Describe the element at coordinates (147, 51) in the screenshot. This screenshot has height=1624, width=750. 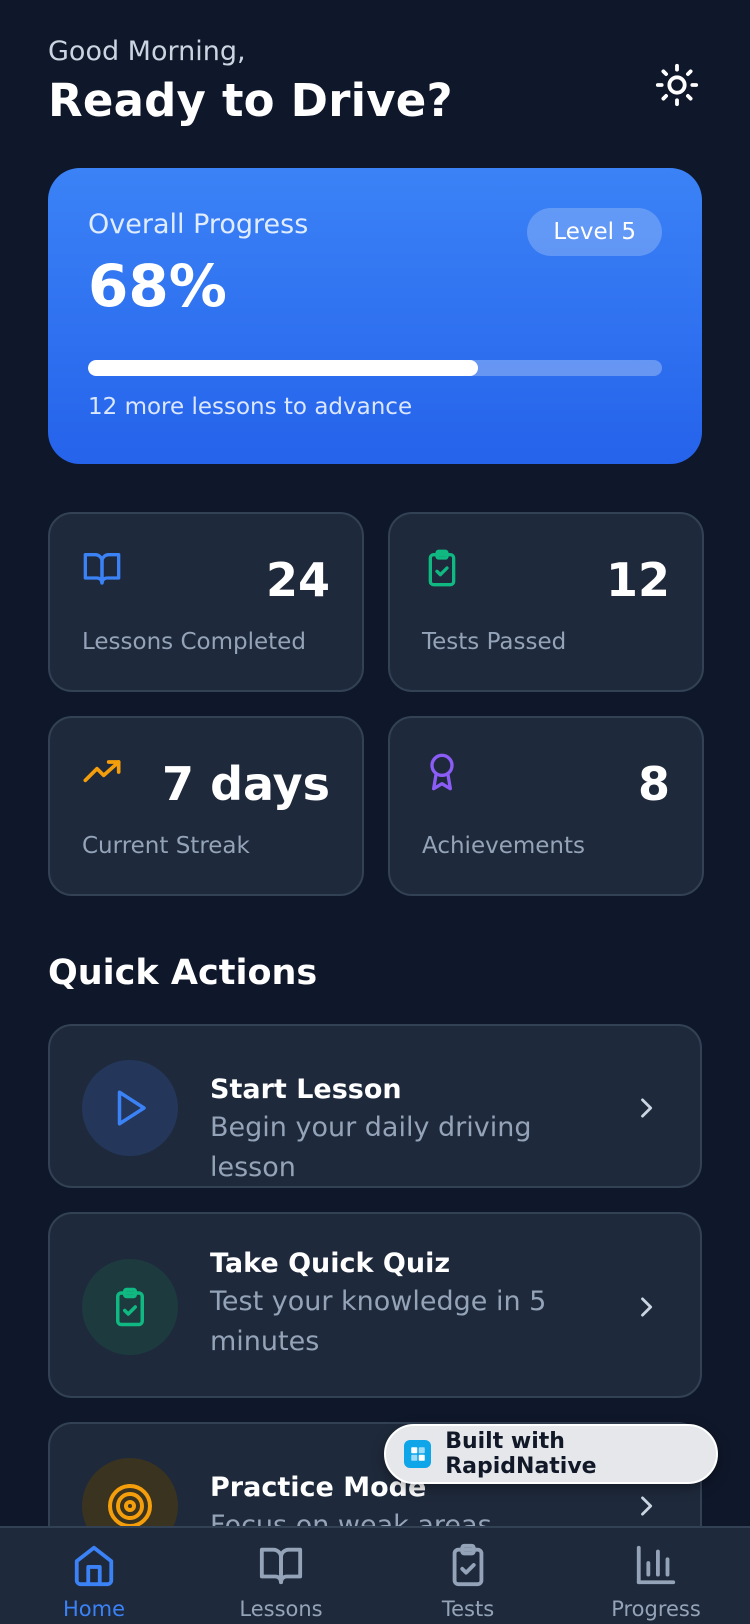
I see `greeting-text: Good Morning,` at that location.